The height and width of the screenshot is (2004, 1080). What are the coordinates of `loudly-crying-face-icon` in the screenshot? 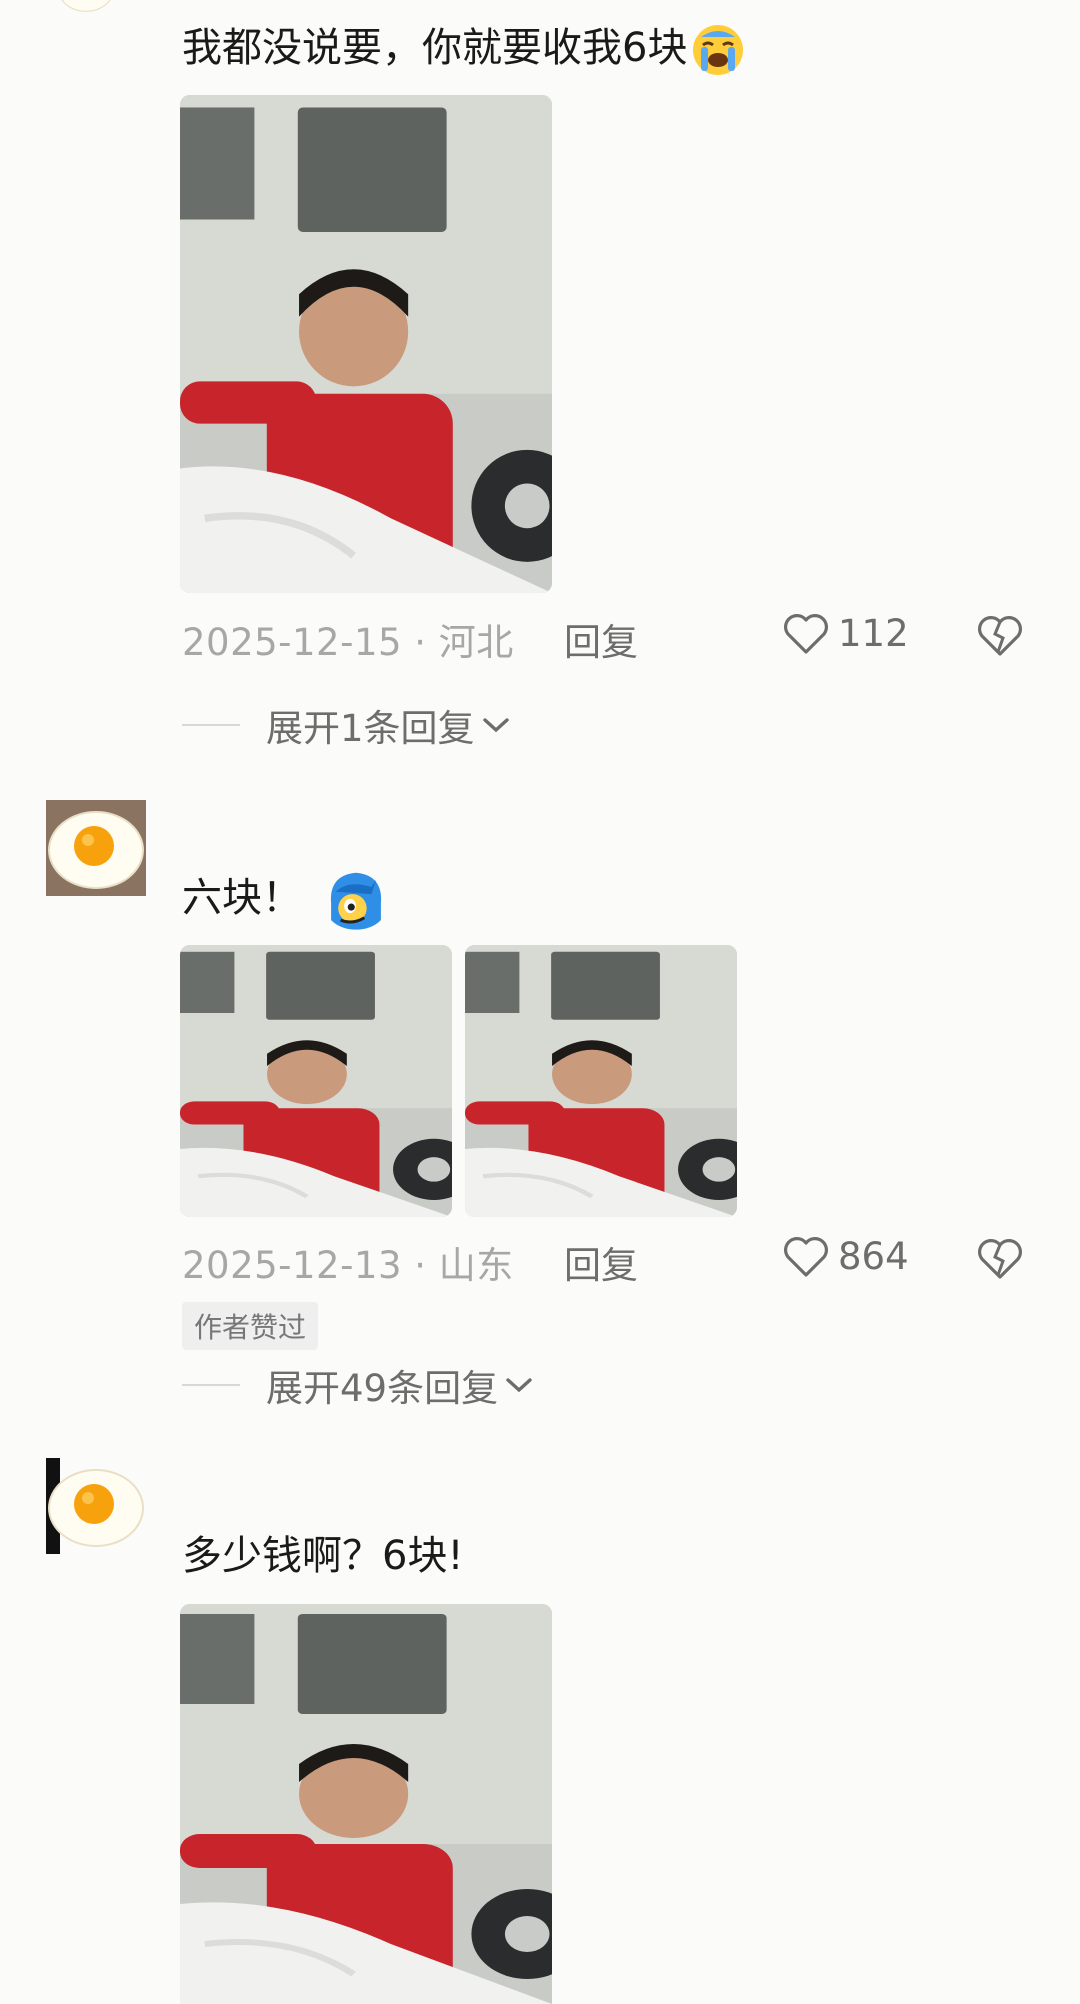 It's located at (718, 50).